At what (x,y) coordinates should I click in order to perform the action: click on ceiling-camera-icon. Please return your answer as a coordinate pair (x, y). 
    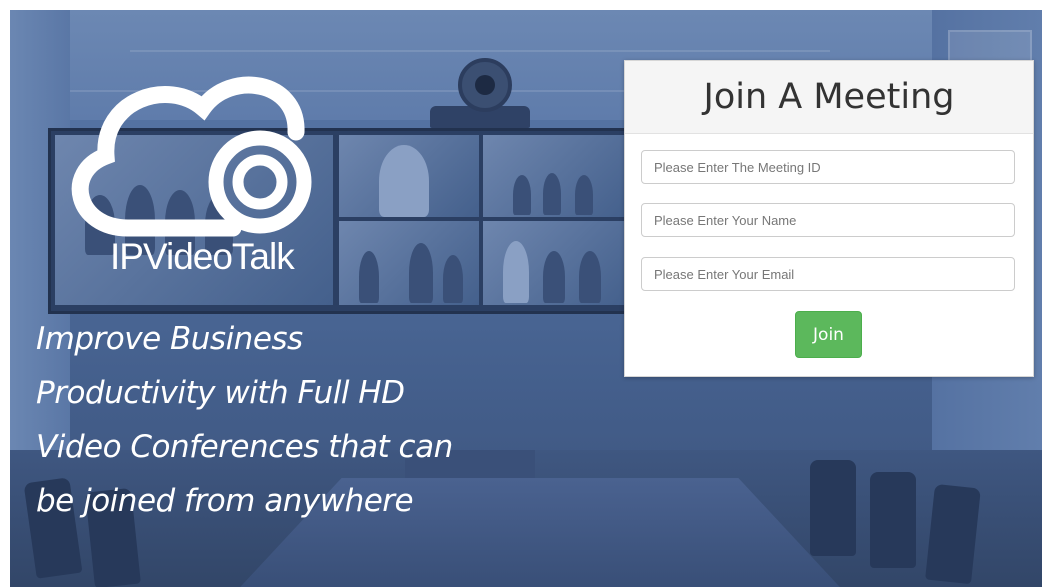
    Looking at the image, I should click on (485, 85).